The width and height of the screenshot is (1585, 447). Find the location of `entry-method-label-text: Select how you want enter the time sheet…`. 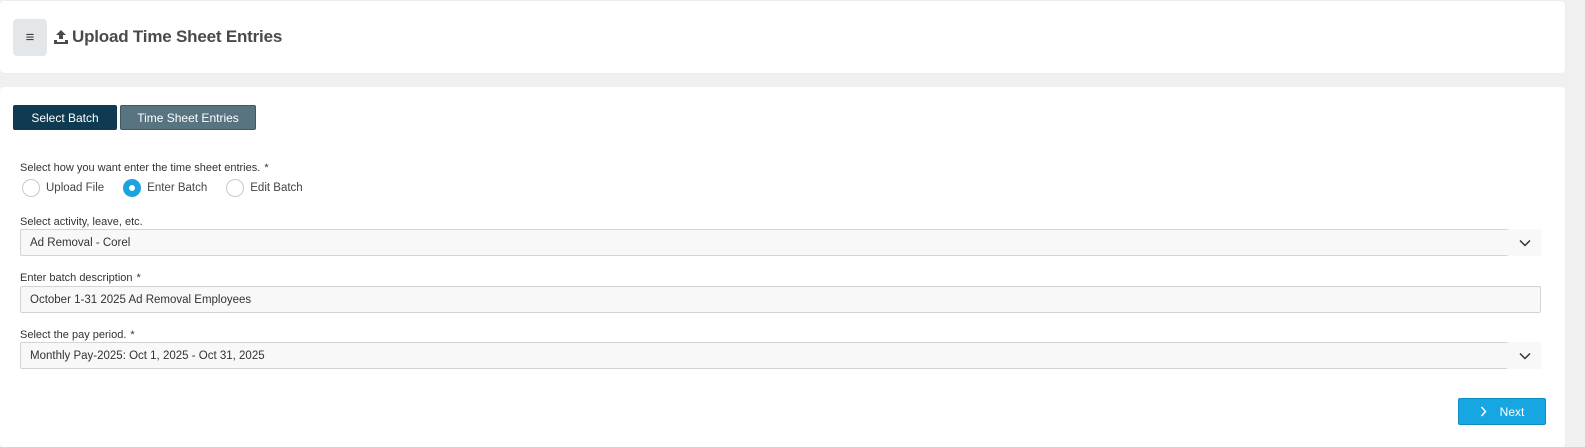

entry-method-label-text: Select how you want enter the time sheet… is located at coordinates (140, 168).